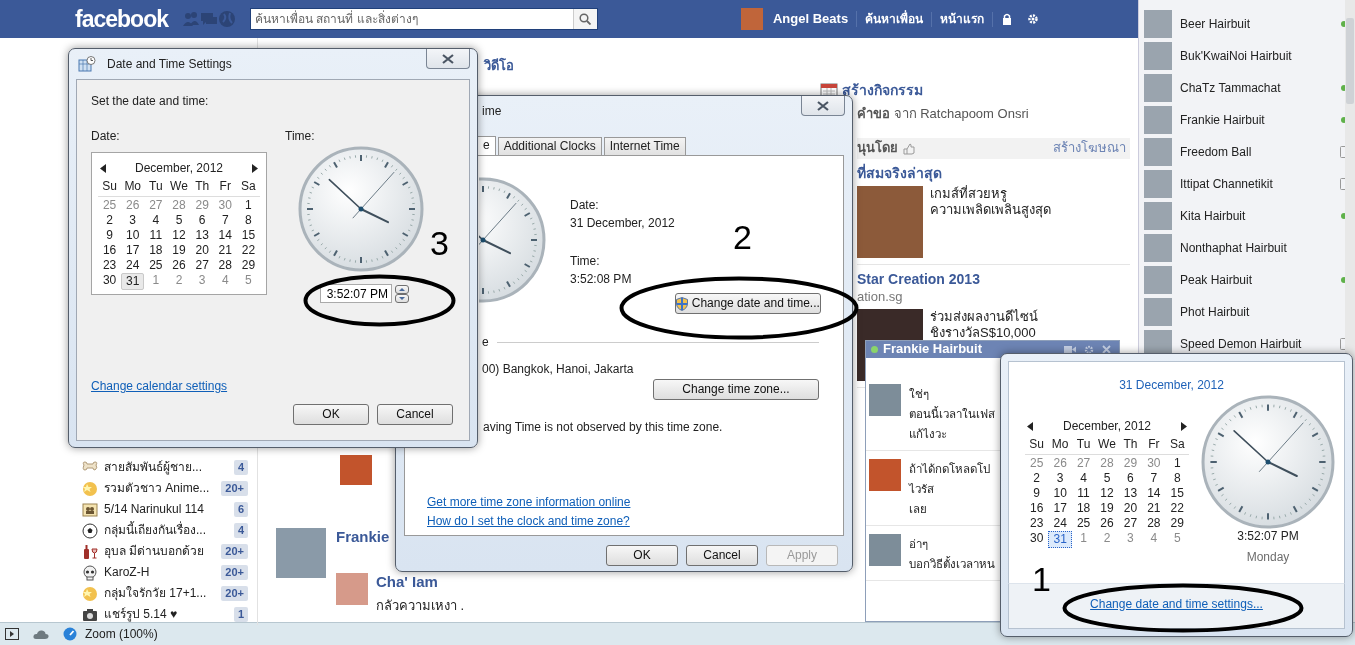 The height and width of the screenshot is (645, 1355). I want to click on group-link: 5/14 Narinukul 114, so click(169, 509).